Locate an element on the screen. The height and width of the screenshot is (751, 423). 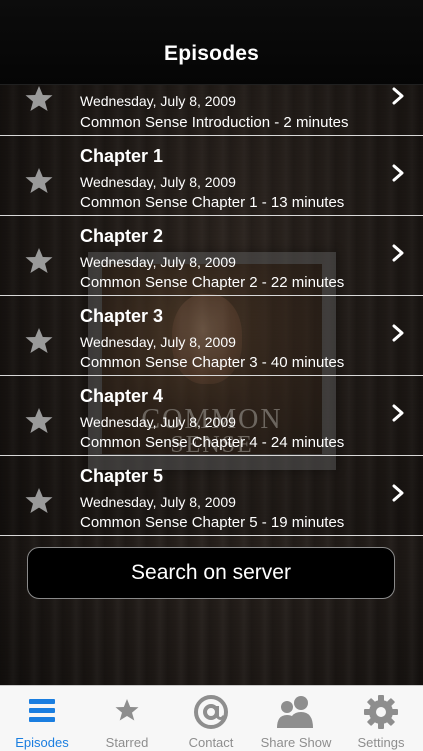
episode-description: Common Sense Chapter 3 - 40 minutes is located at coordinates (212, 362).